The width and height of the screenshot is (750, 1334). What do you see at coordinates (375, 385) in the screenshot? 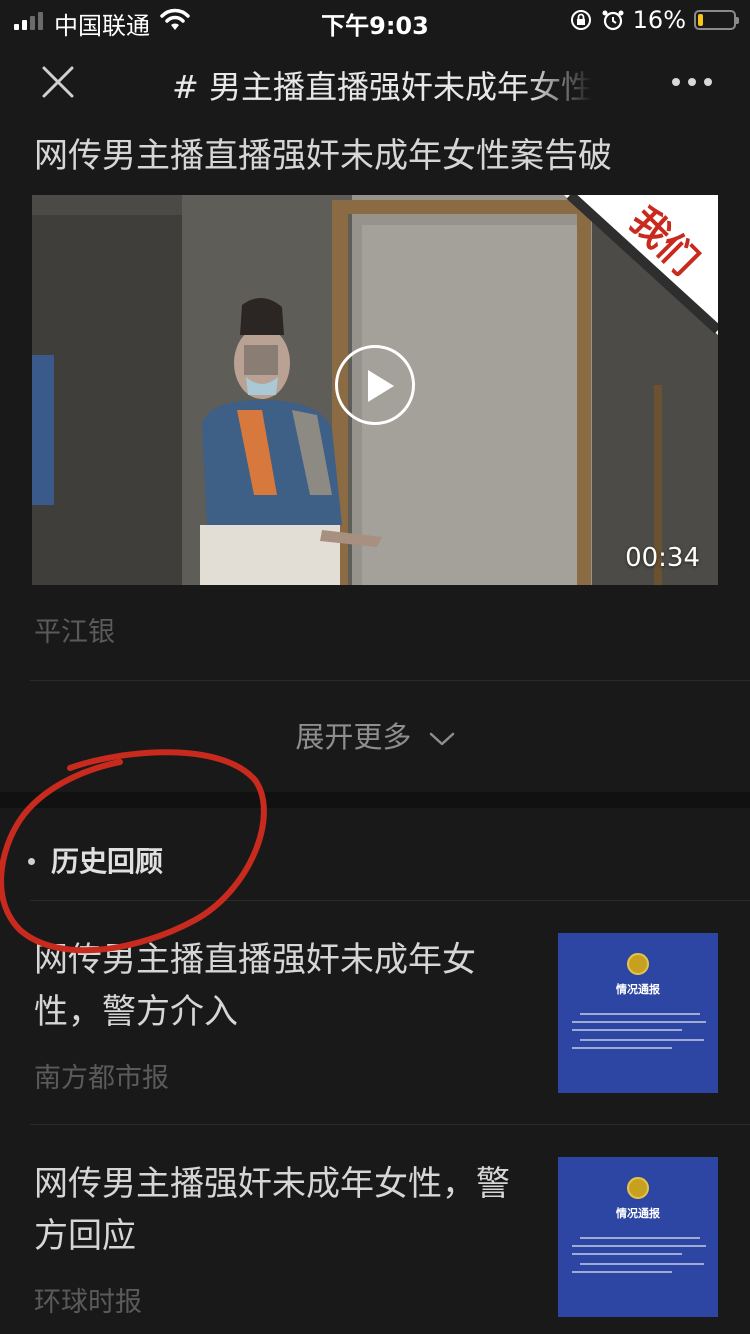
I see `play-icon` at bounding box center [375, 385].